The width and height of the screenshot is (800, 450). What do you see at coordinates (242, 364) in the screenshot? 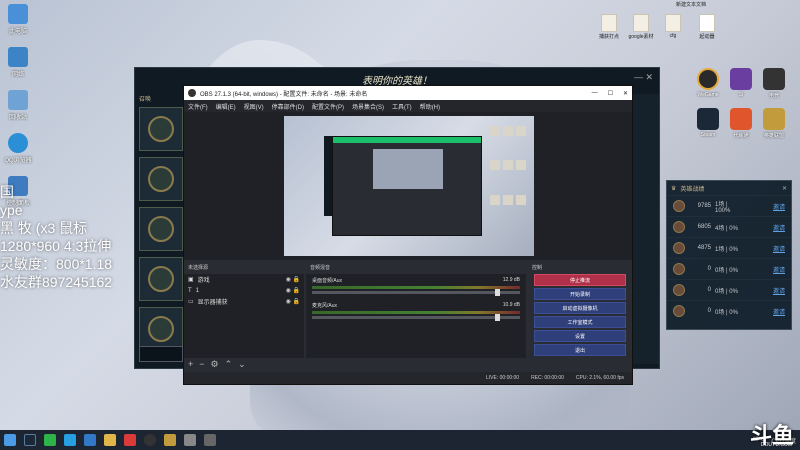
I see `chevron-down-icon: ⌄` at bounding box center [242, 364].